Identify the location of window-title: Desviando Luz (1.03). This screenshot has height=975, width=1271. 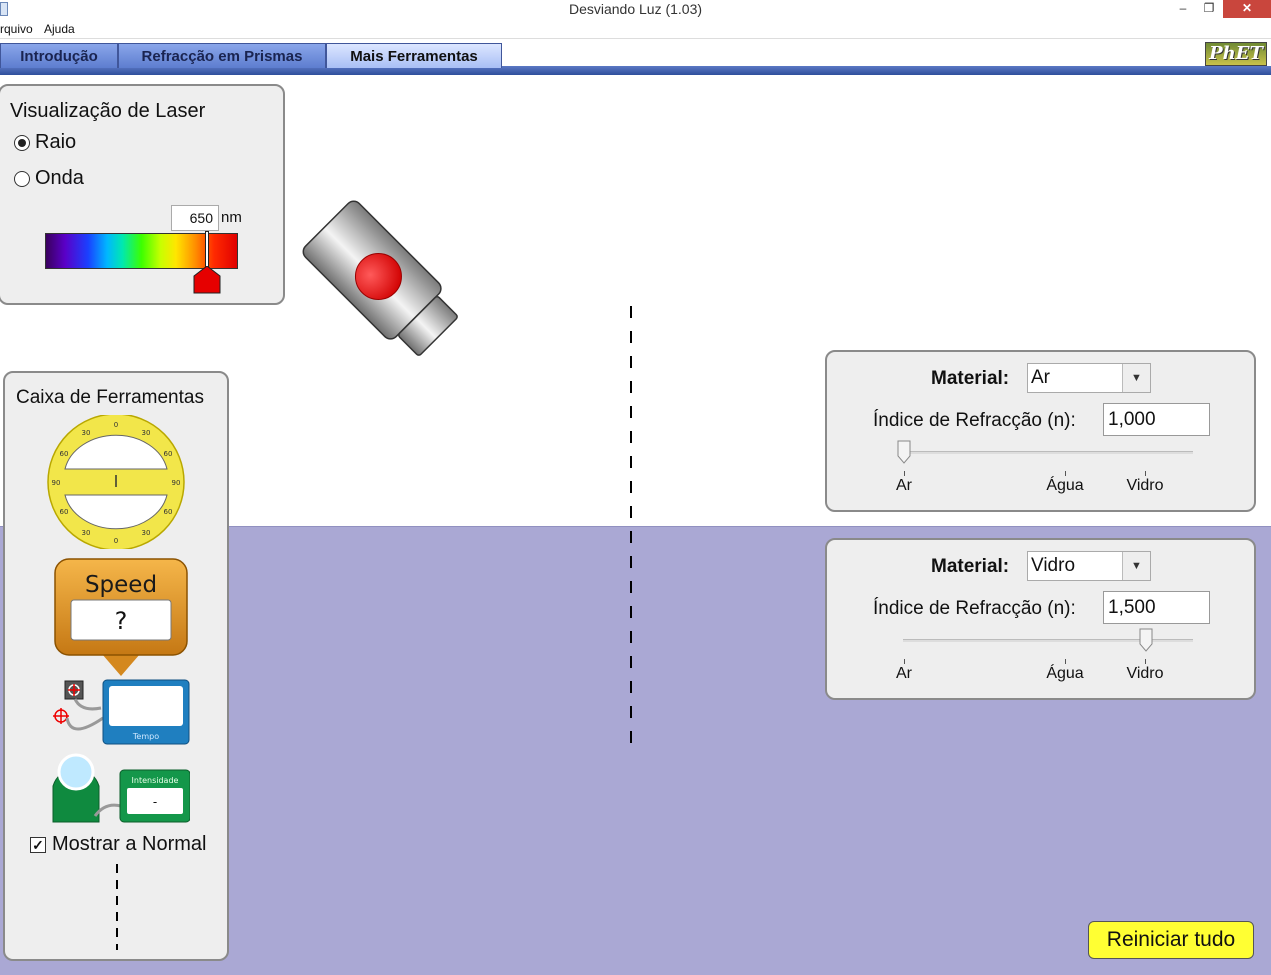
(635, 9).